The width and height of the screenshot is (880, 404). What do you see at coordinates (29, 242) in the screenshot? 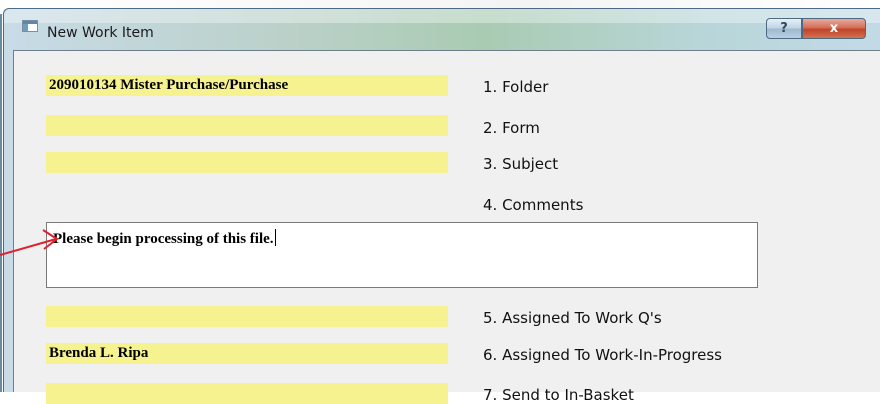
I see `annotation-arrow-icon` at bounding box center [29, 242].